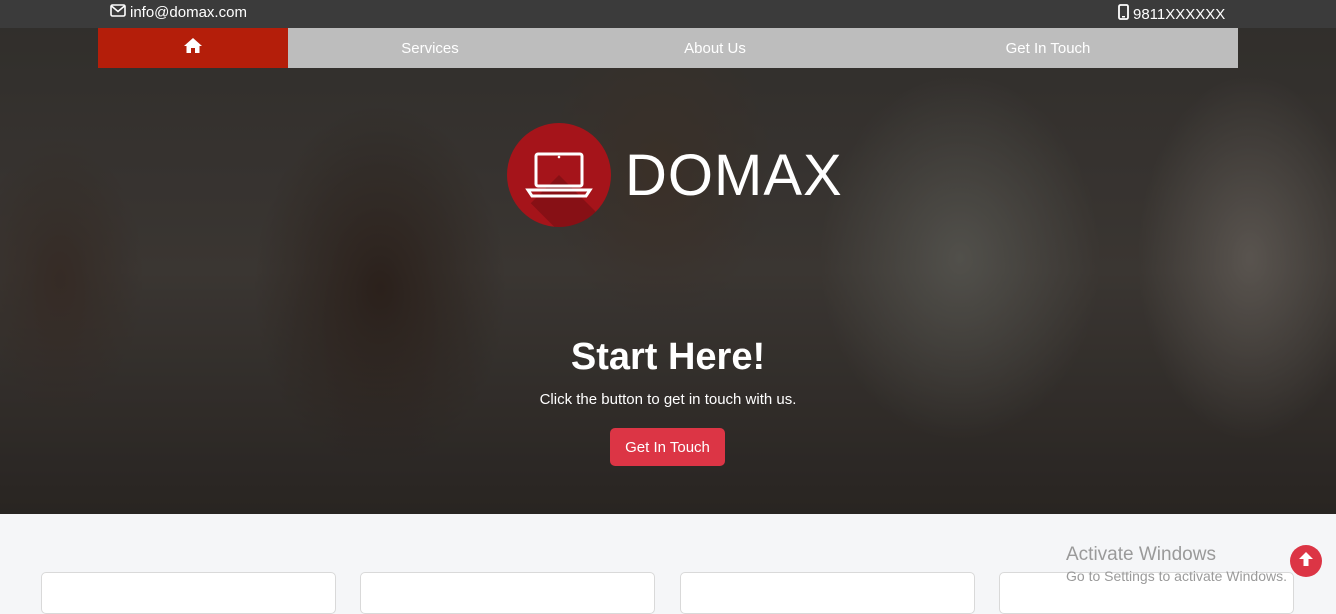 The width and height of the screenshot is (1336, 614). What do you see at coordinates (1141, 554) in the screenshot?
I see `watermark-title: Activate Windows` at bounding box center [1141, 554].